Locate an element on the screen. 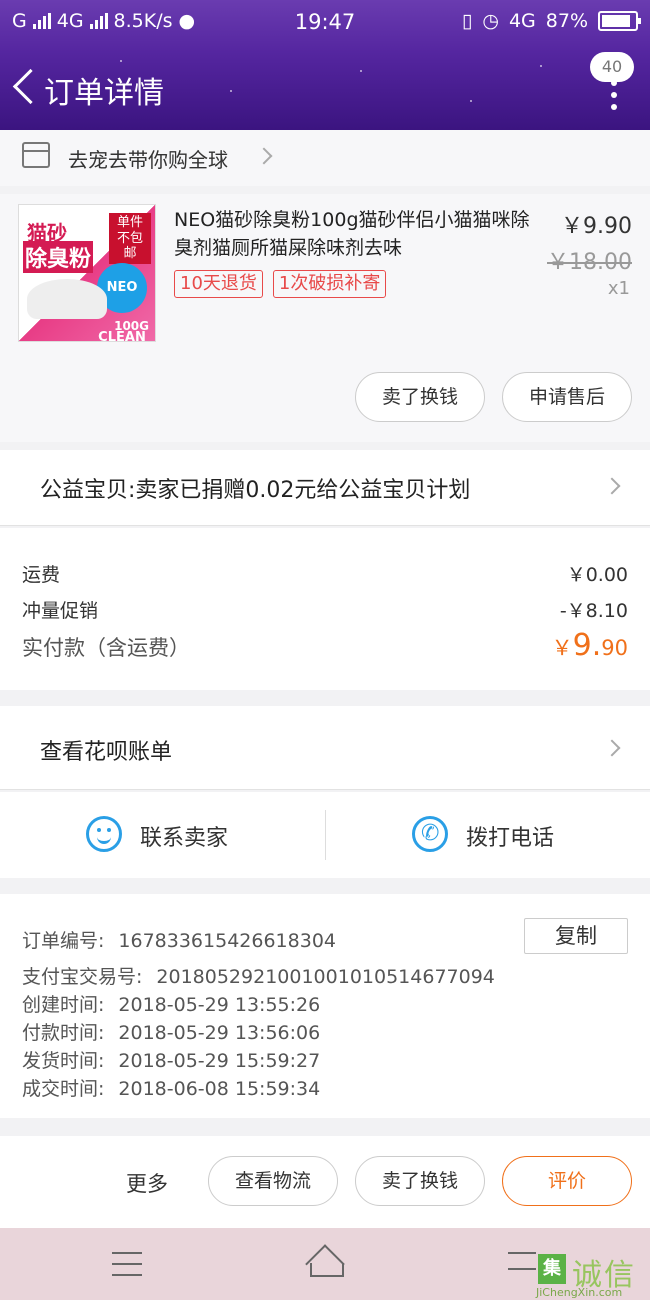 Image resolution: width=650 pixels, height=1300 pixels. home-icon is located at coordinates (325, 1263).